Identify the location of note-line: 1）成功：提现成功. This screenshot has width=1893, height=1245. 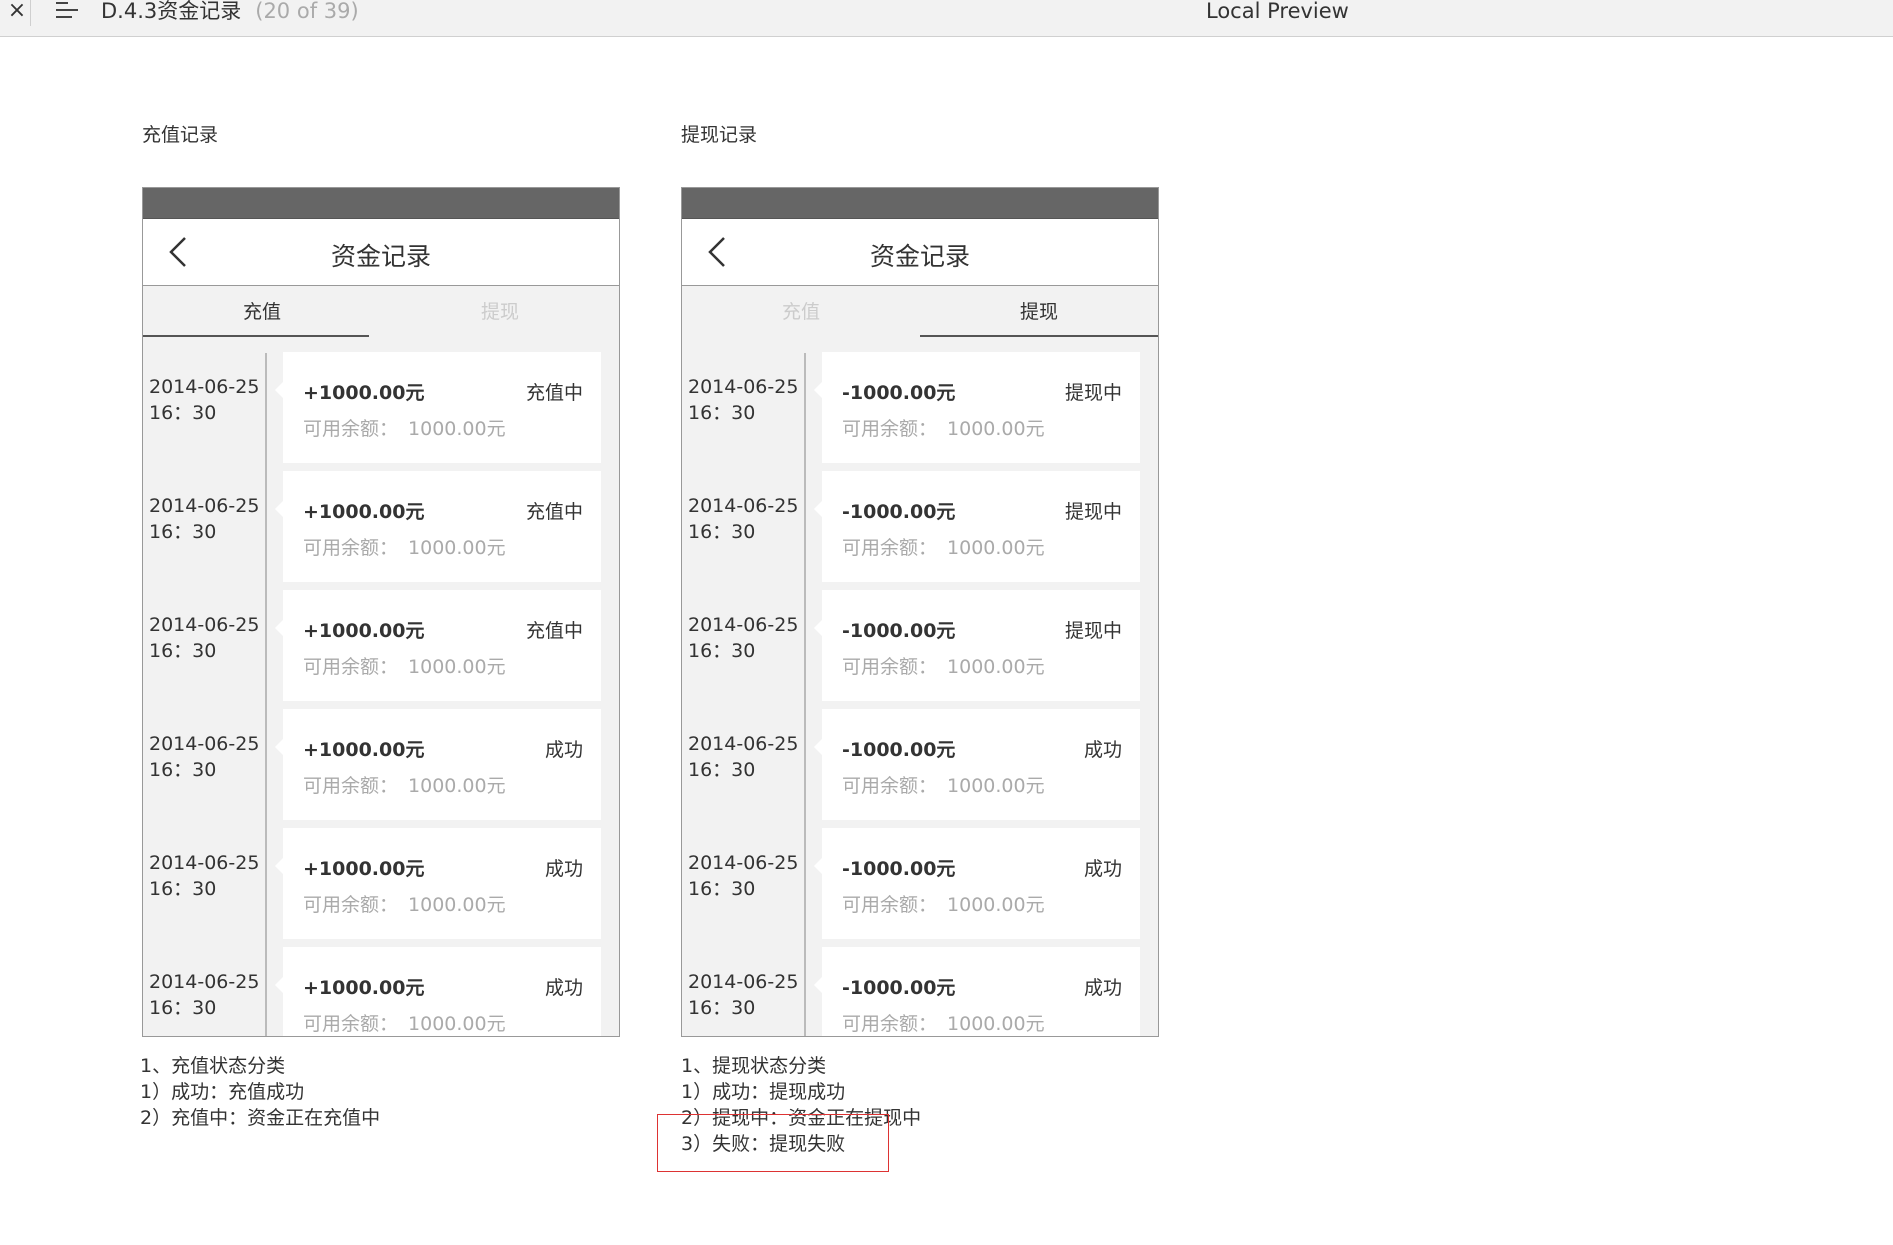
(763, 1092).